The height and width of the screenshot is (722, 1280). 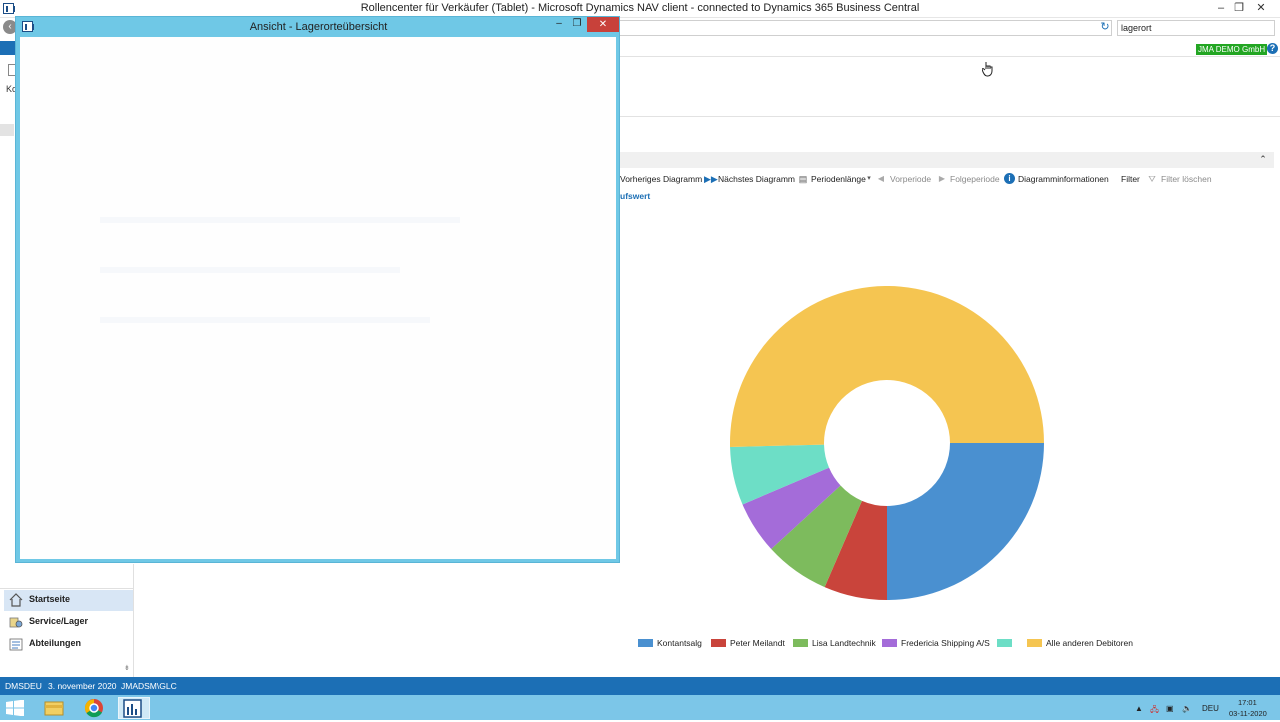 What do you see at coordinates (1247, 702) in the screenshot?
I see `tray-time: 17:01` at bounding box center [1247, 702].